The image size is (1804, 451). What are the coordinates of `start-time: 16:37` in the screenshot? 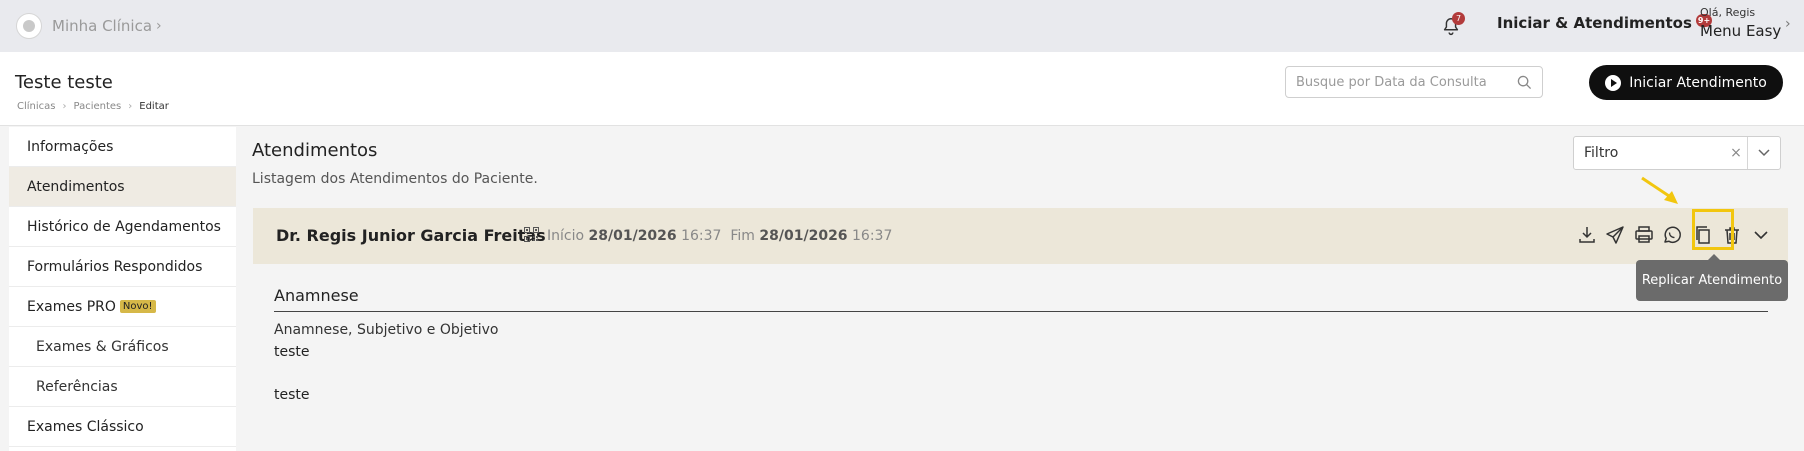 It's located at (701, 236).